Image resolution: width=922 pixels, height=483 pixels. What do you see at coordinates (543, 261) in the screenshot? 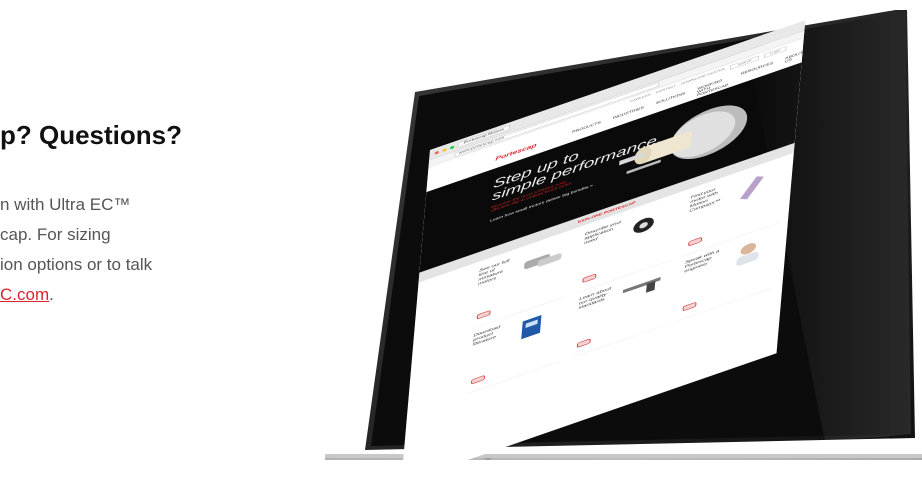
I see `motors-image` at bounding box center [543, 261].